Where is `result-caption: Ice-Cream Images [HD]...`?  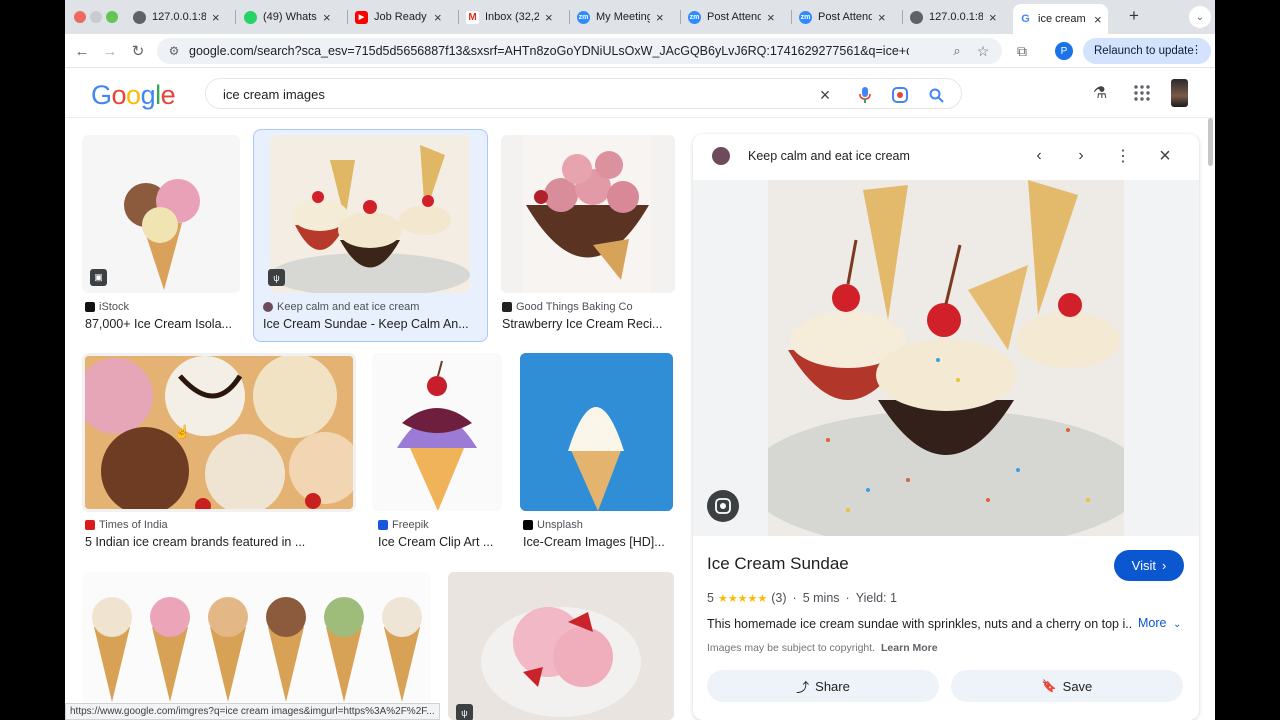 result-caption: Ice-Cream Images [HD]... is located at coordinates (598, 542).